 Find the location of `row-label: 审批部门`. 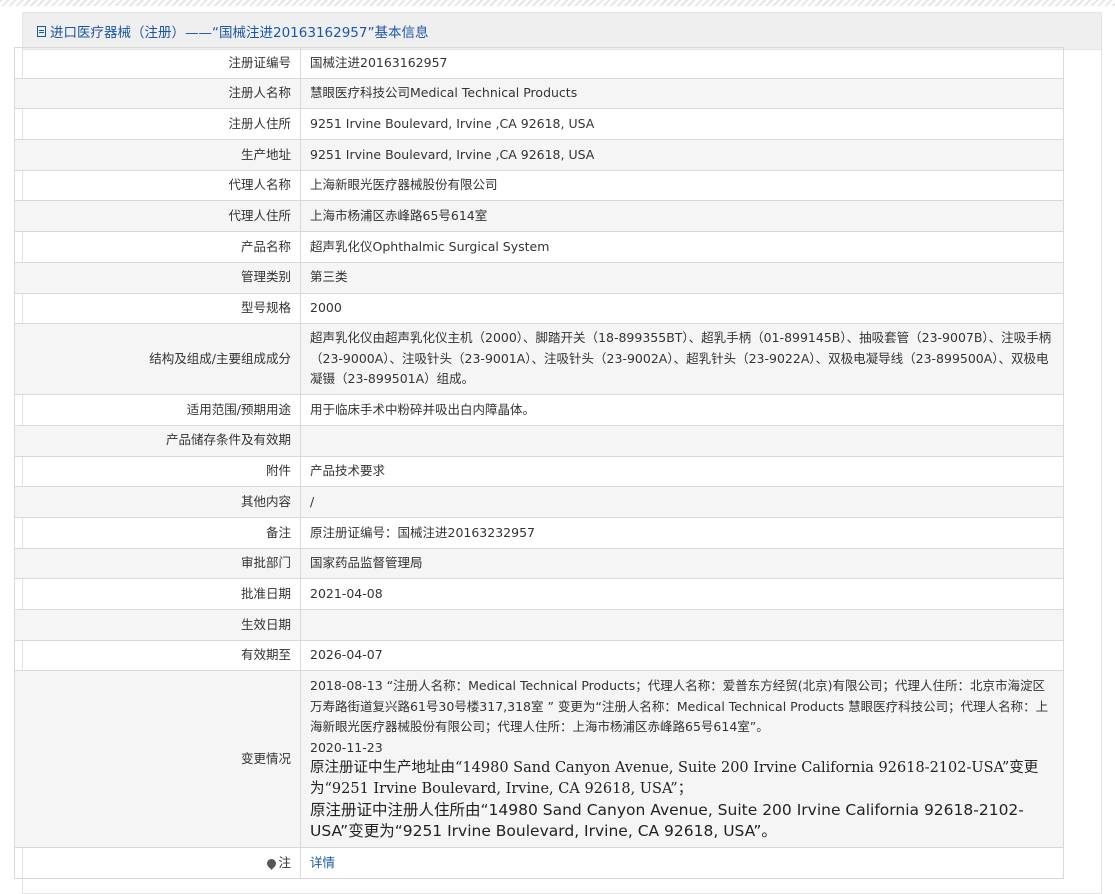

row-label: 审批部门 is located at coordinates (157, 563).